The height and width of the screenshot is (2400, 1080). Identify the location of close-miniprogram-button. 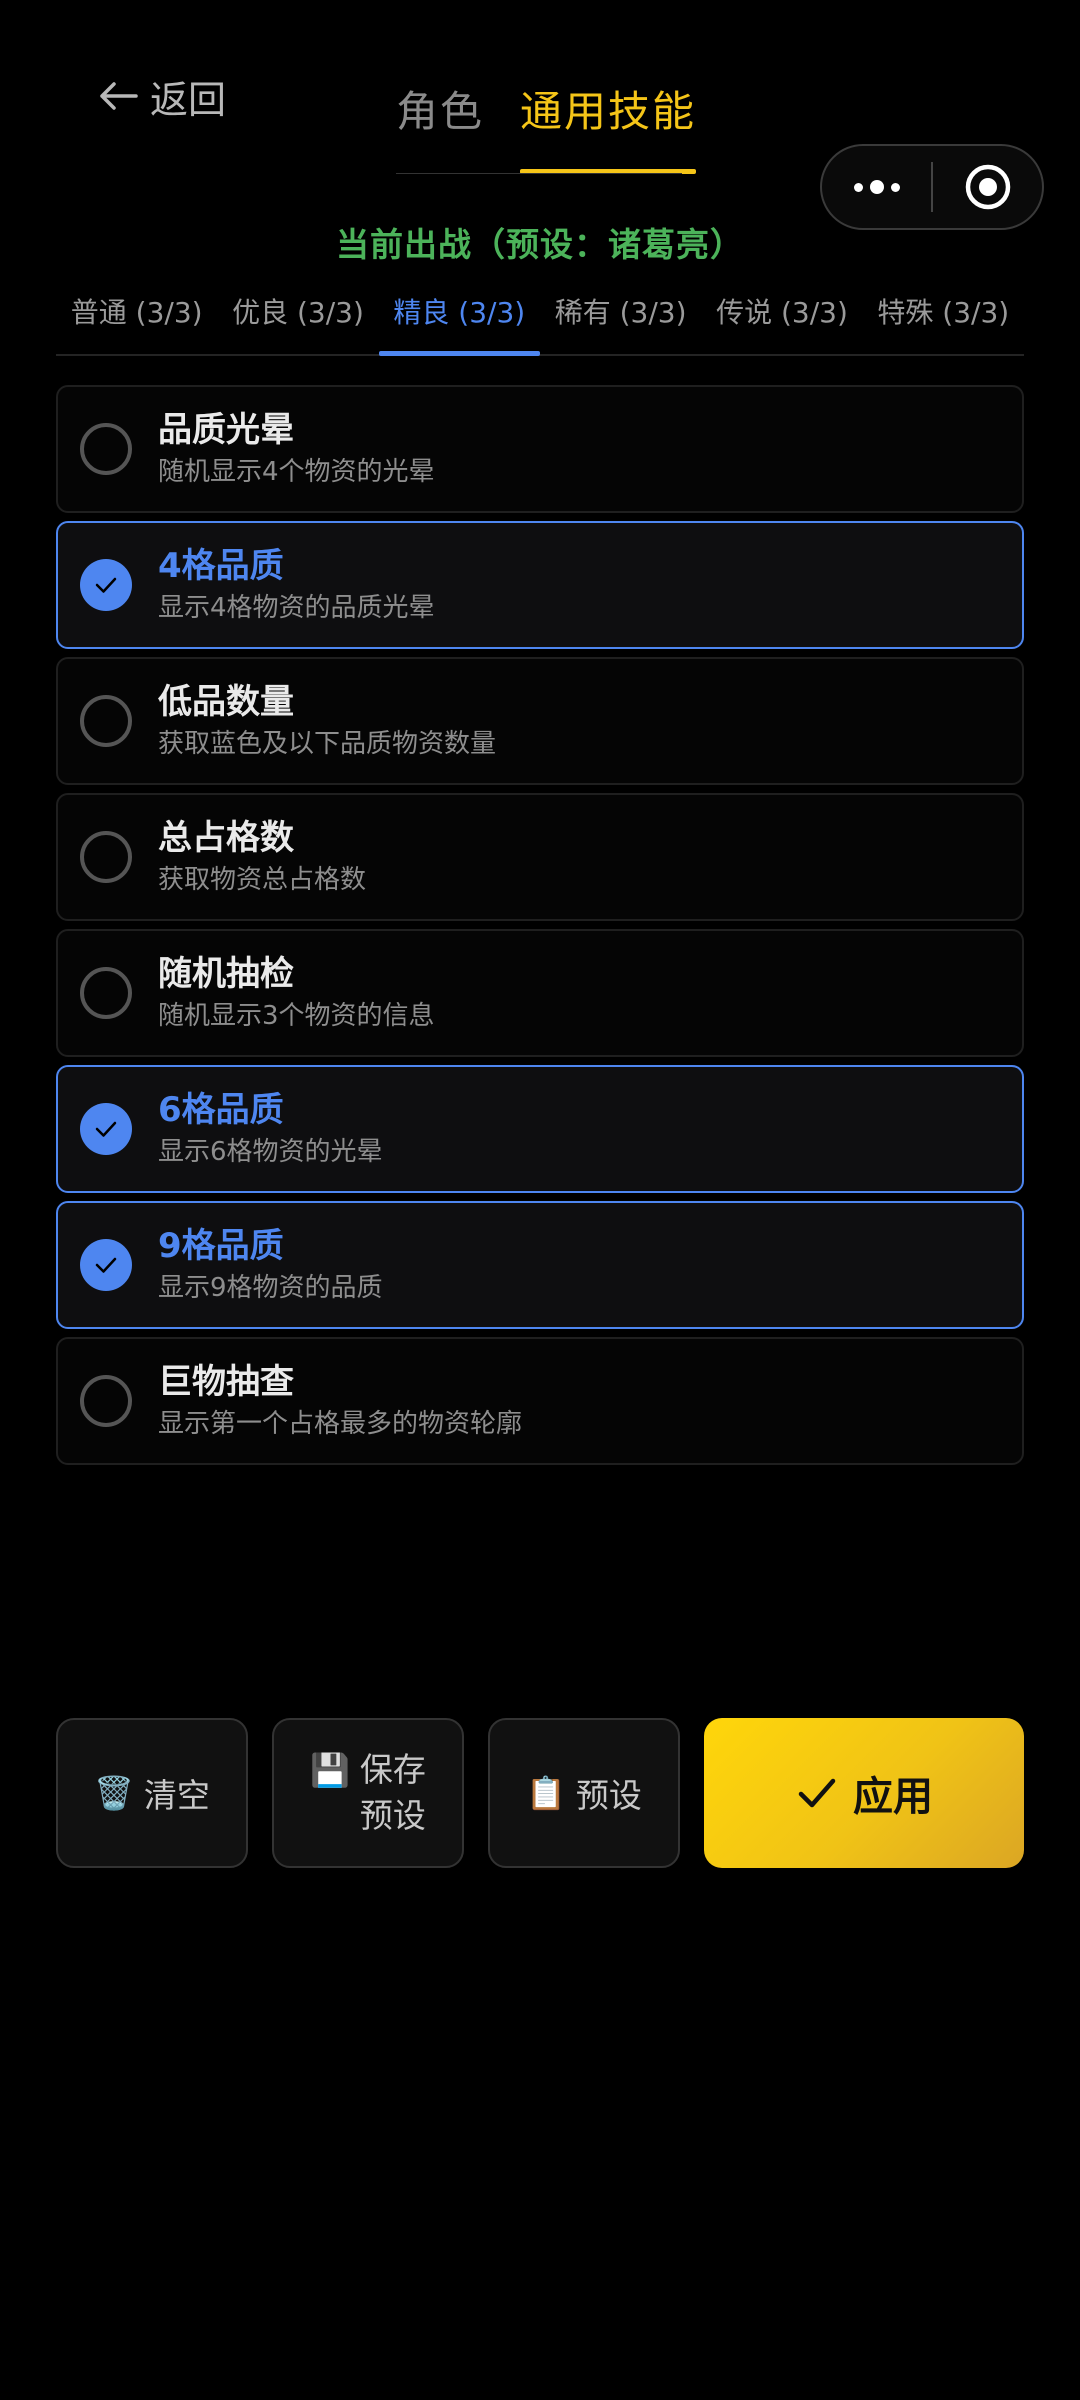
(987, 187).